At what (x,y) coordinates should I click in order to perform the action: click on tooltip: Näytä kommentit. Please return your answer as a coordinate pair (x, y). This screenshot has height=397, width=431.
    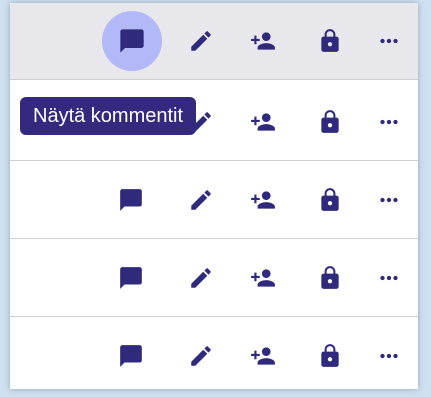
    Looking at the image, I should click on (108, 116).